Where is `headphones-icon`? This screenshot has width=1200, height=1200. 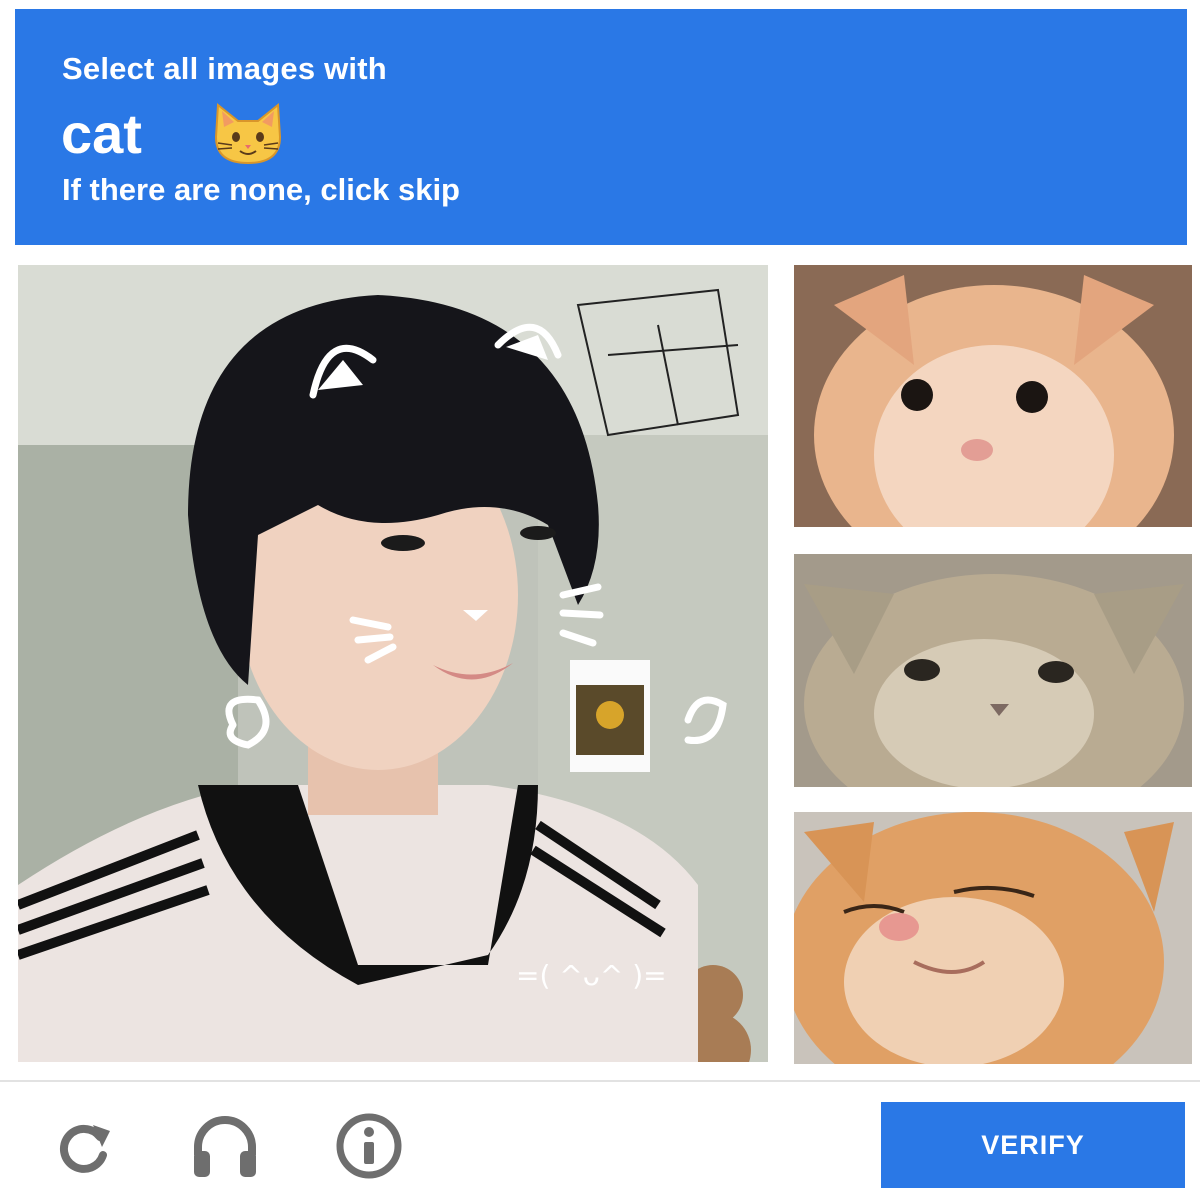 headphones-icon is located at coordinates (225, 1146).